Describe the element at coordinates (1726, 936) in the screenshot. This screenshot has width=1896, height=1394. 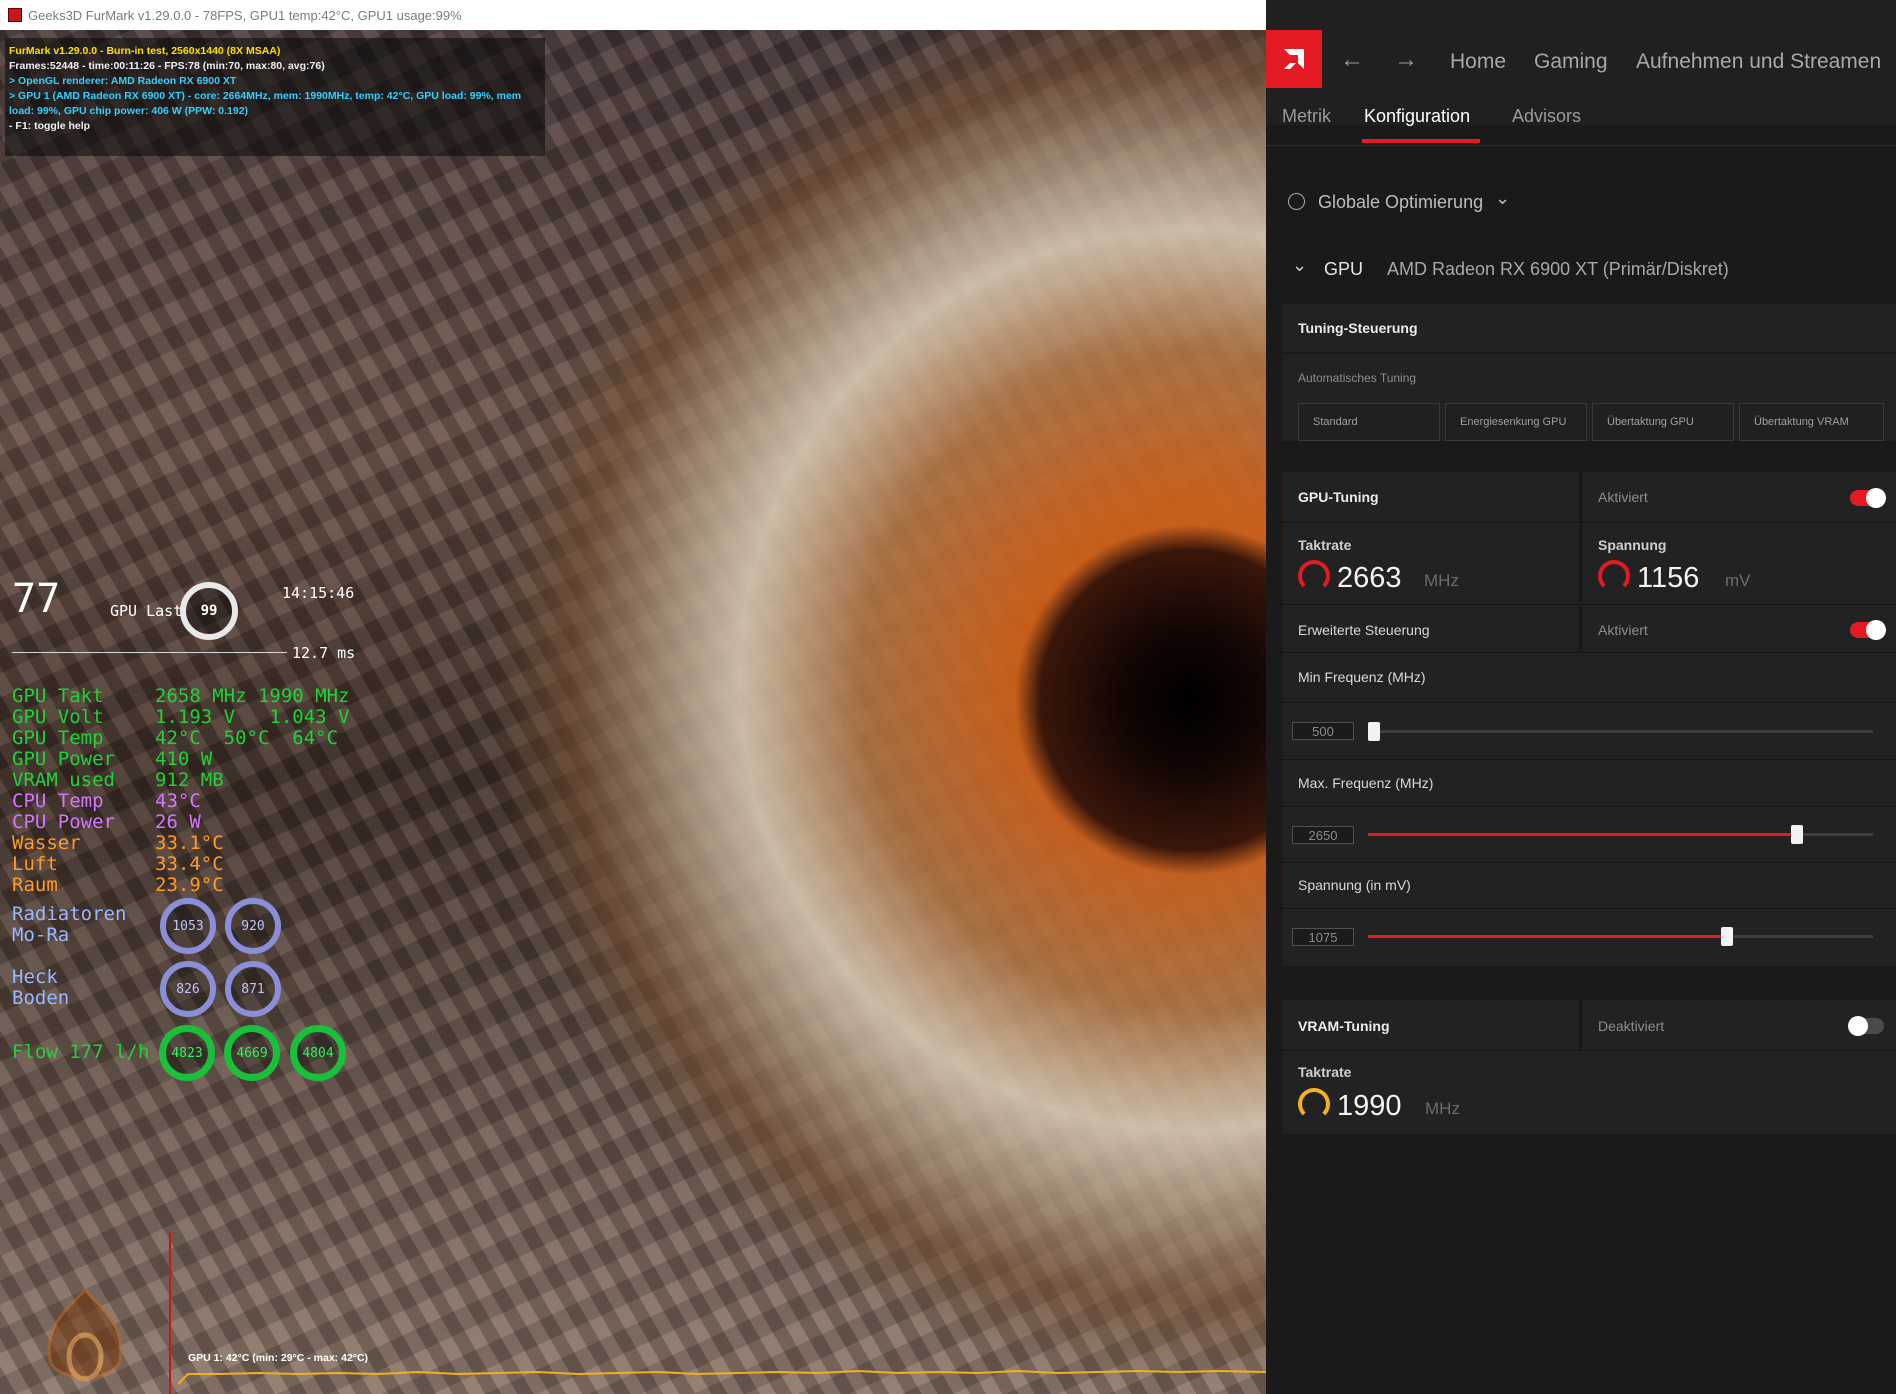
I see `voltage-slider-thumb` at that location.